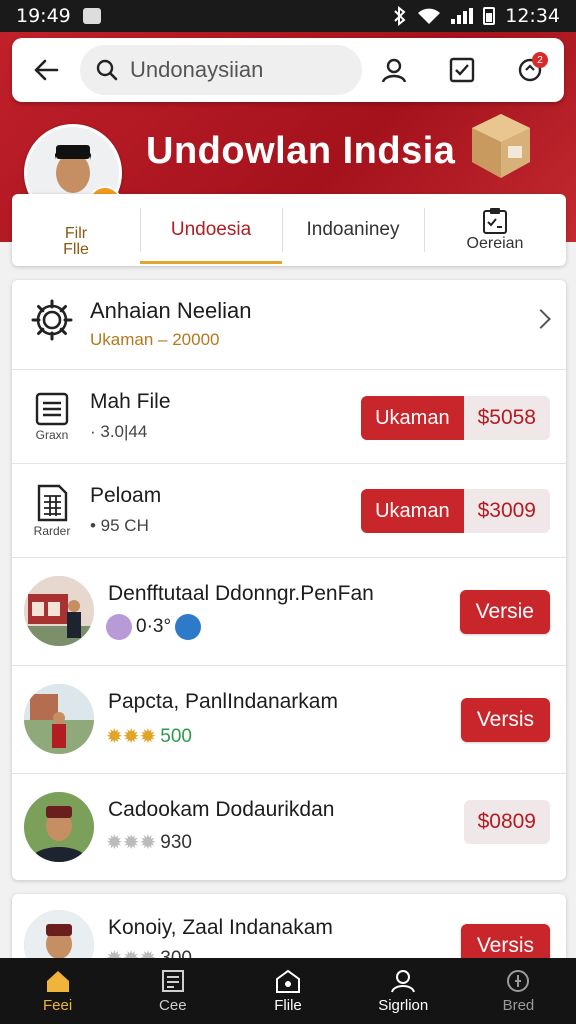 The height and width of the screenshot is (1024, 576). I want to click on tab-file: Filr Flle, so click(76, 230).